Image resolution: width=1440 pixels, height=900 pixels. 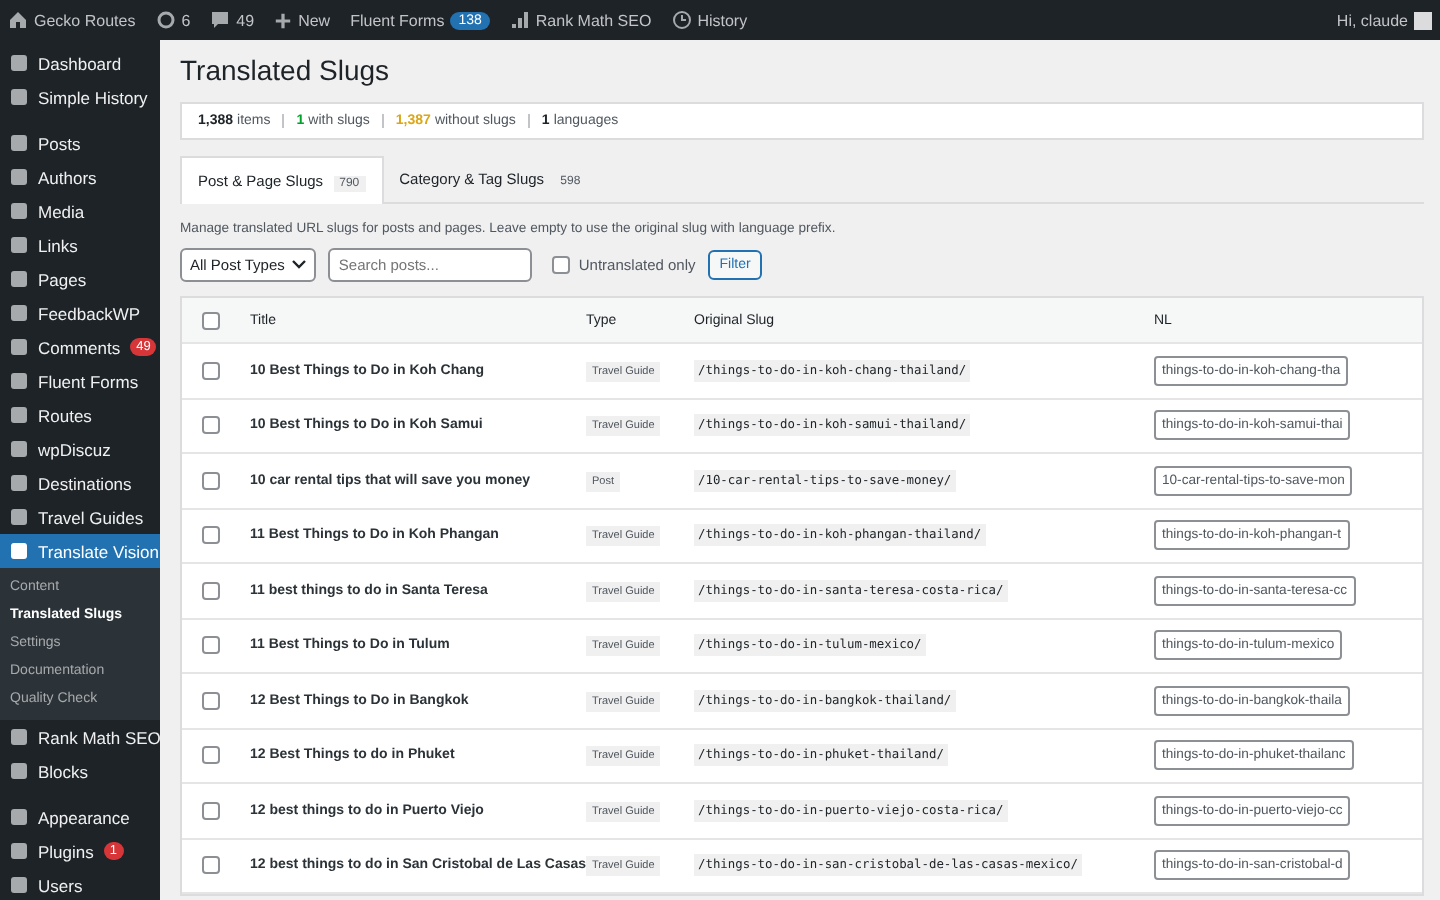 I want to click on sidebar-item: Dashboard, so click(x=80, y=63).